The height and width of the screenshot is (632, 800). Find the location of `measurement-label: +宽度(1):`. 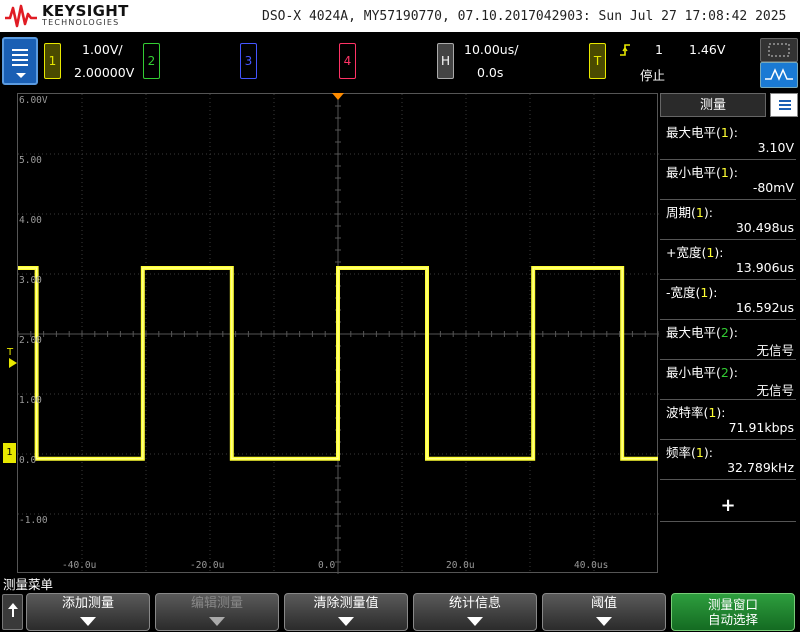

measurement-label: +宽度(1): is located at coordinates (695, 252).